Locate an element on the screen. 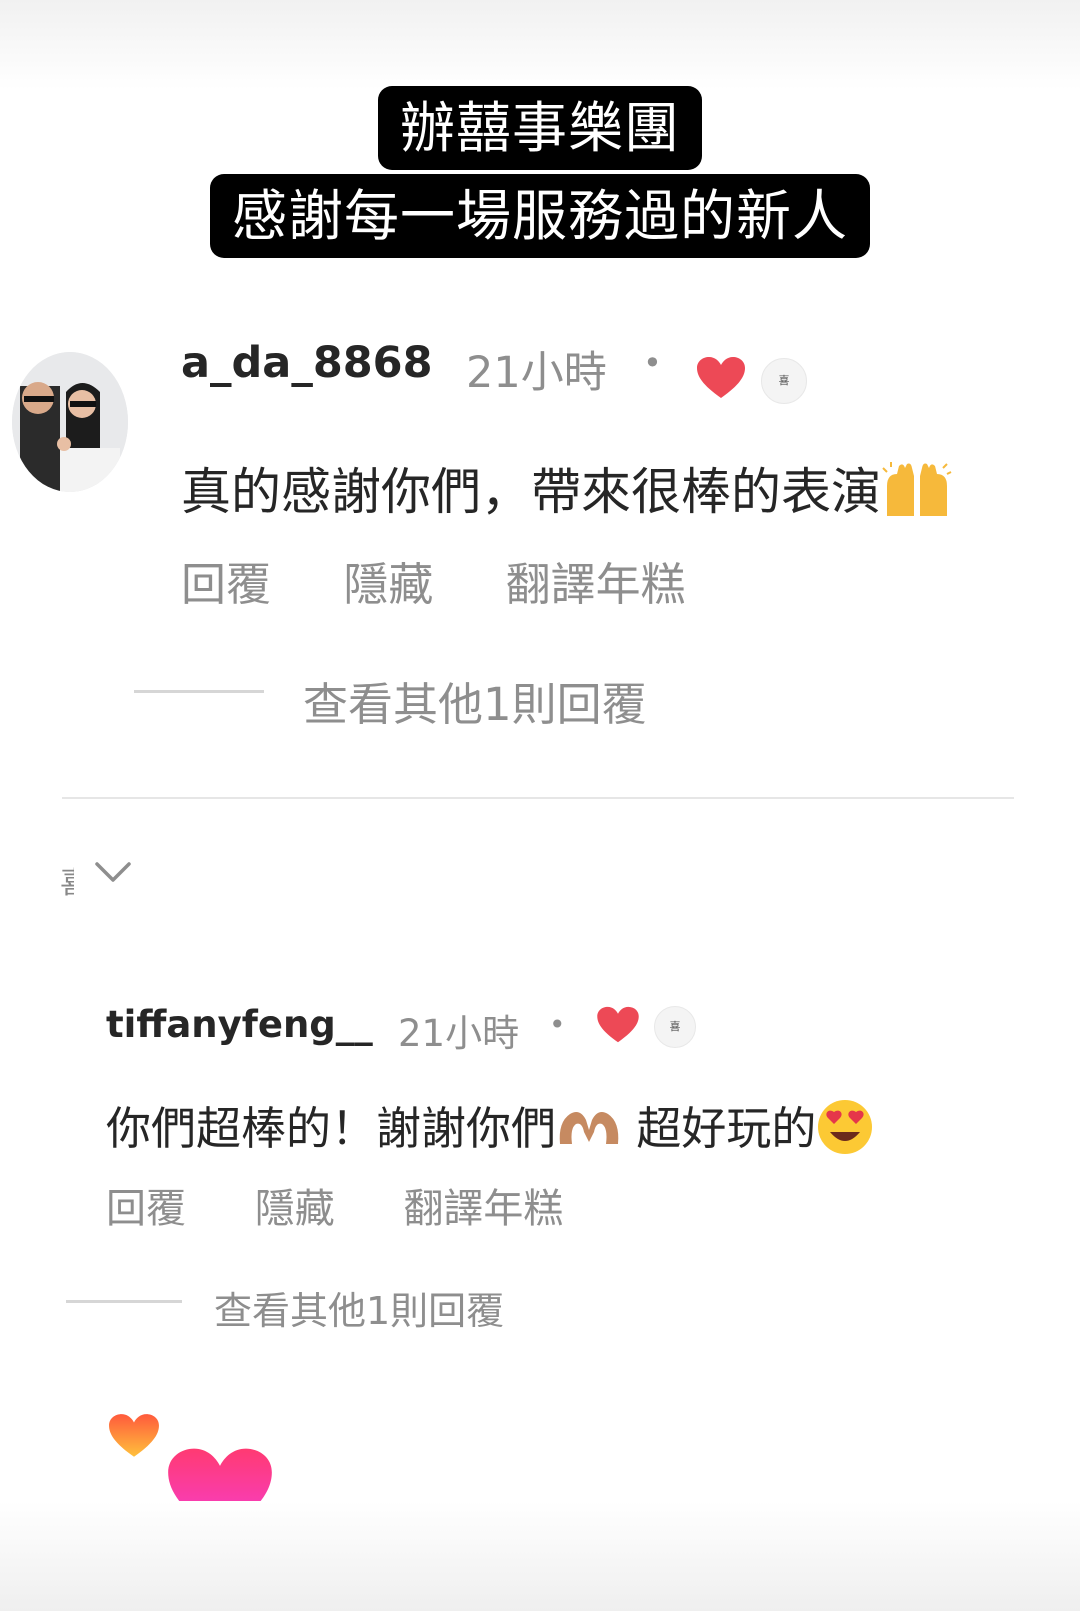  caption-line-2: 感謝每一場服務過的新人 is located at coordinates (540, 216).